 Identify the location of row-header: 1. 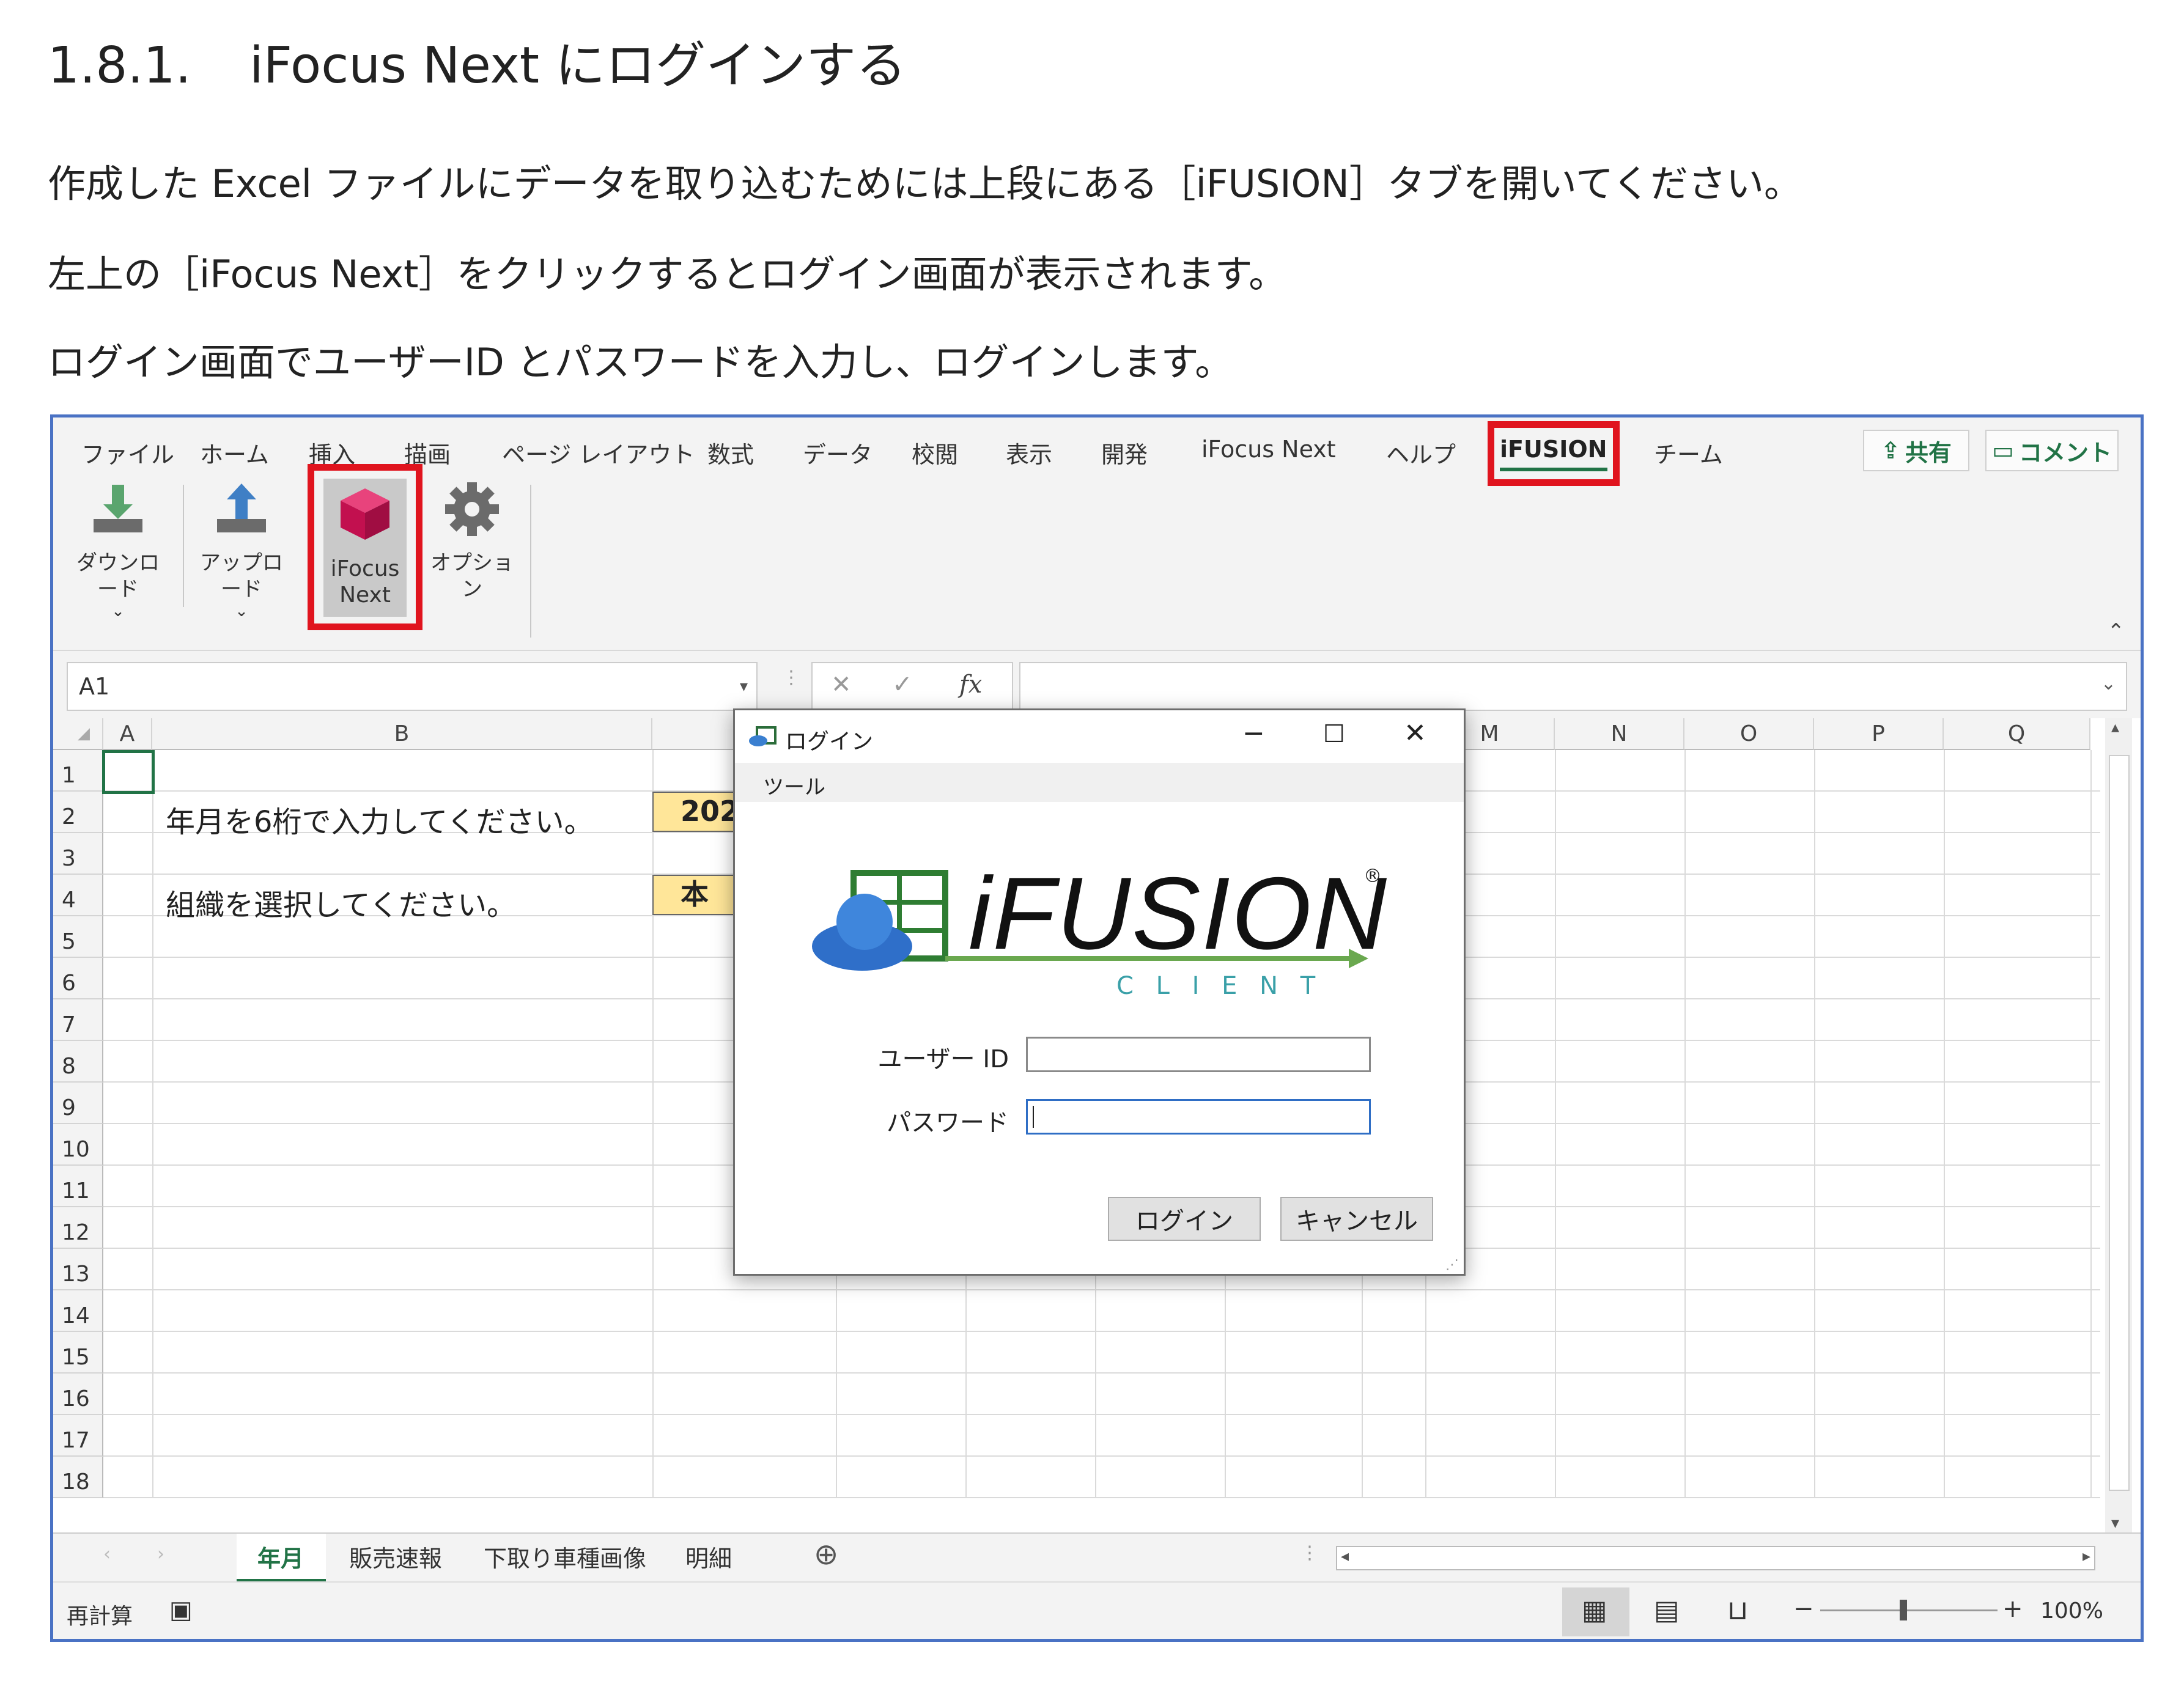
(78, 771).